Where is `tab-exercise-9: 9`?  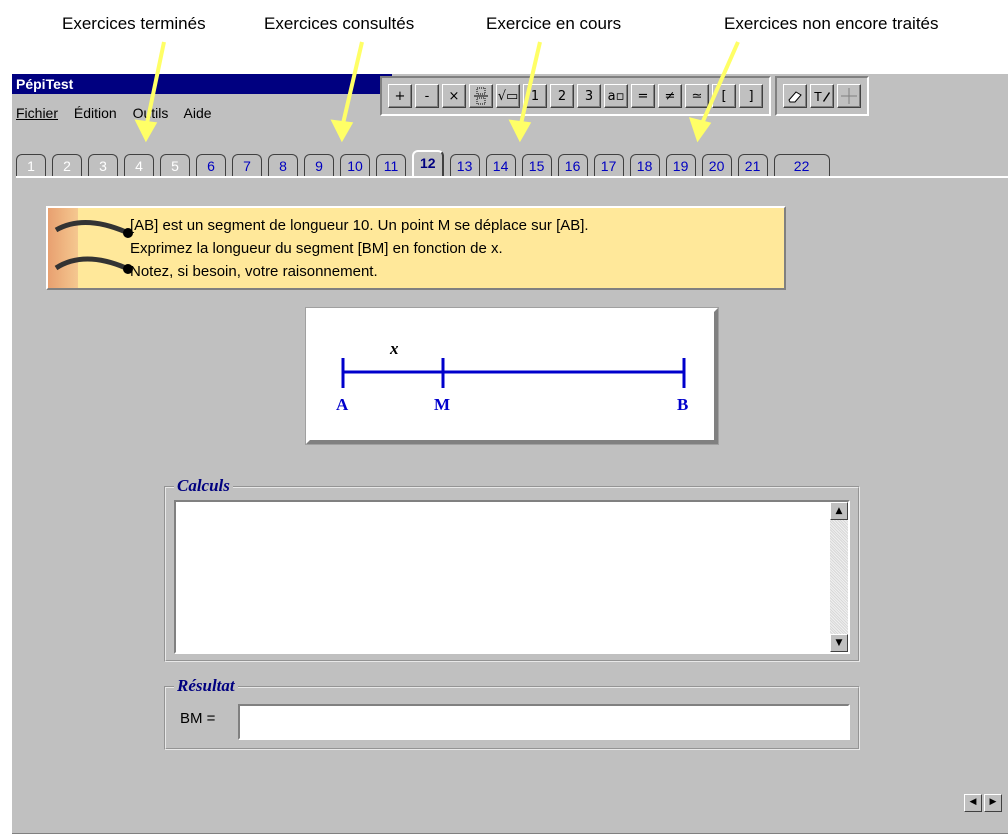
tab-exercise-9: 9 is located at coordinates (319, 165).